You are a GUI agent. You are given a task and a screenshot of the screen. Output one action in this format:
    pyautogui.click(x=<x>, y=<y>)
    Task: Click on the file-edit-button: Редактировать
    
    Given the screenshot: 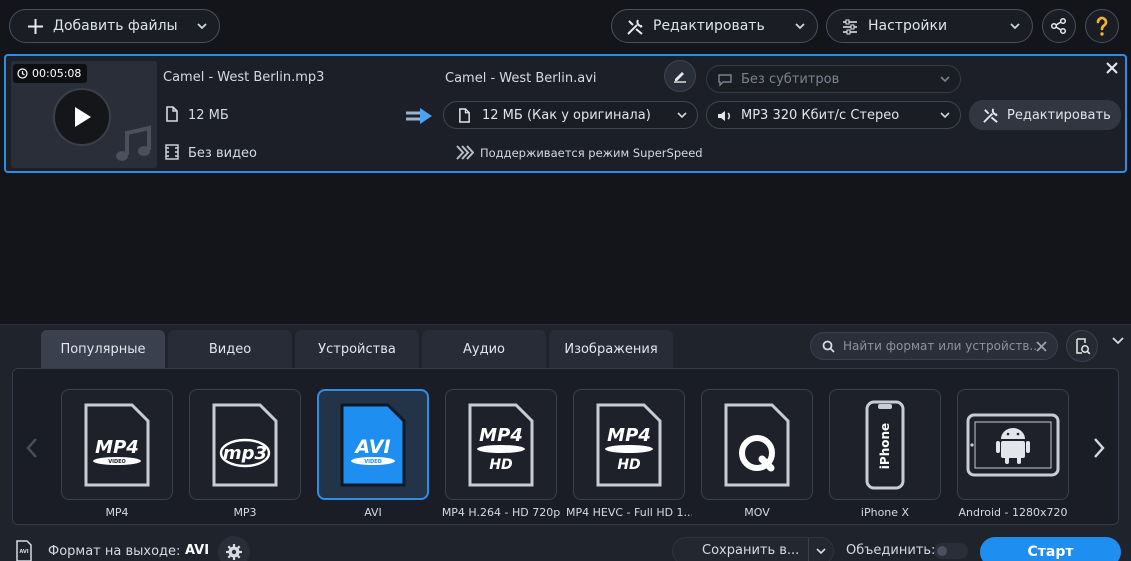 What is the action you would take?
    pyautogui.click(x=1045, y=115)
    